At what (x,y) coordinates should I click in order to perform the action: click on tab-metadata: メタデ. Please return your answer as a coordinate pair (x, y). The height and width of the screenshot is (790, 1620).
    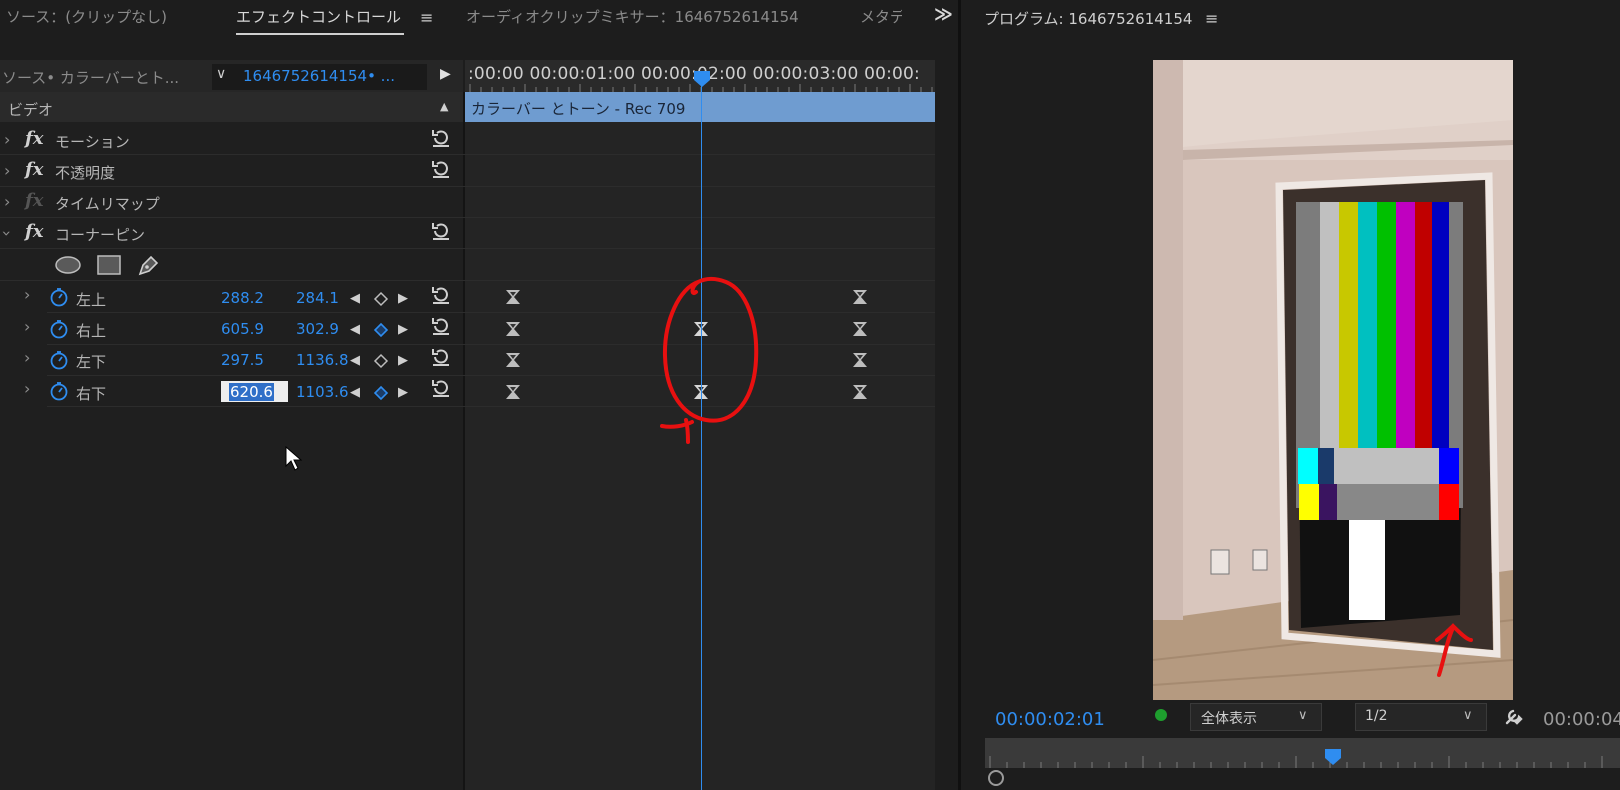
    Looking at the image, I should click on (881, 16).